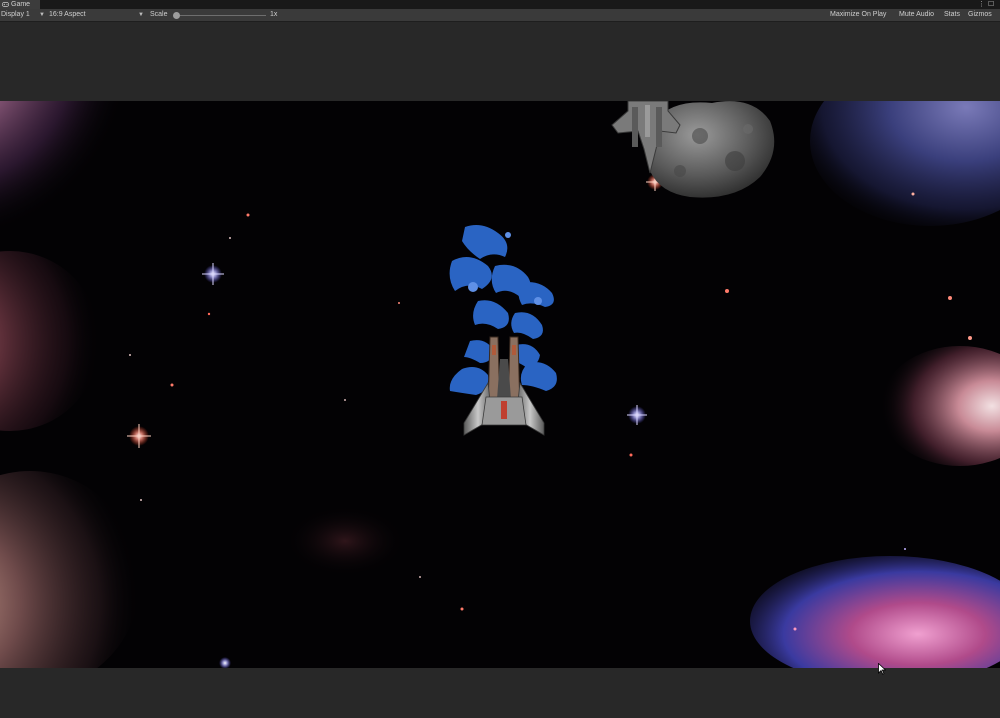 The height and width of the screenshot is (718, 1000). Describe the element at coordinates (176, 15) in the screenshot. I see `scale-slider-thumb` at that location.